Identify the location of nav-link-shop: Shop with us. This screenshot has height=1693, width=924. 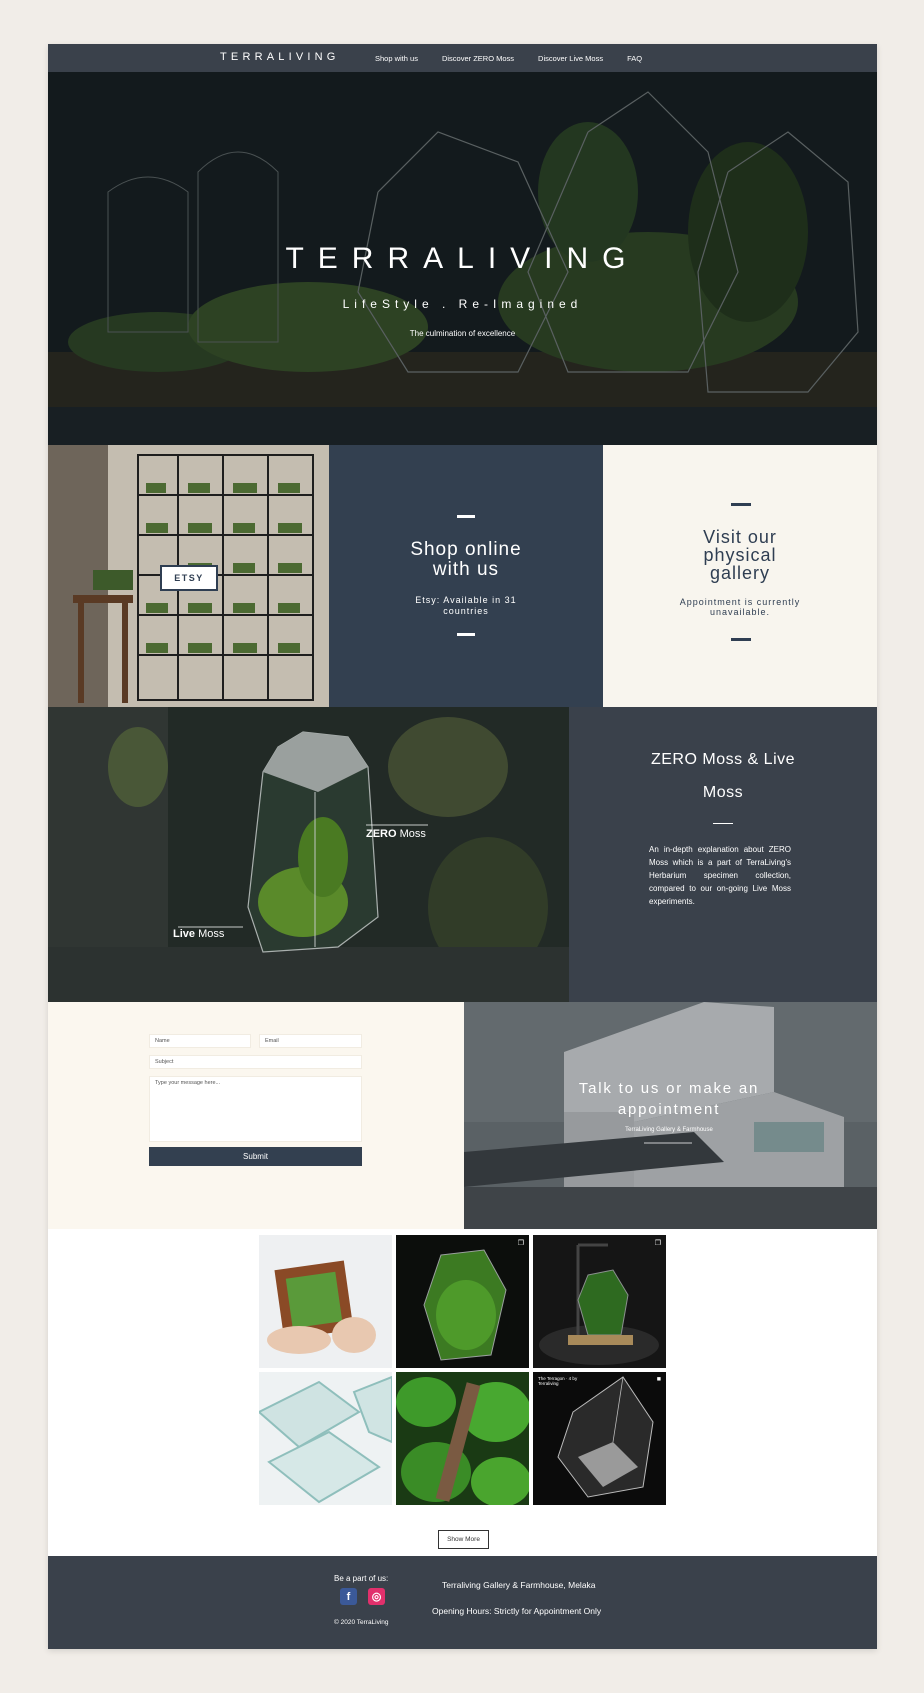
(396, 58).